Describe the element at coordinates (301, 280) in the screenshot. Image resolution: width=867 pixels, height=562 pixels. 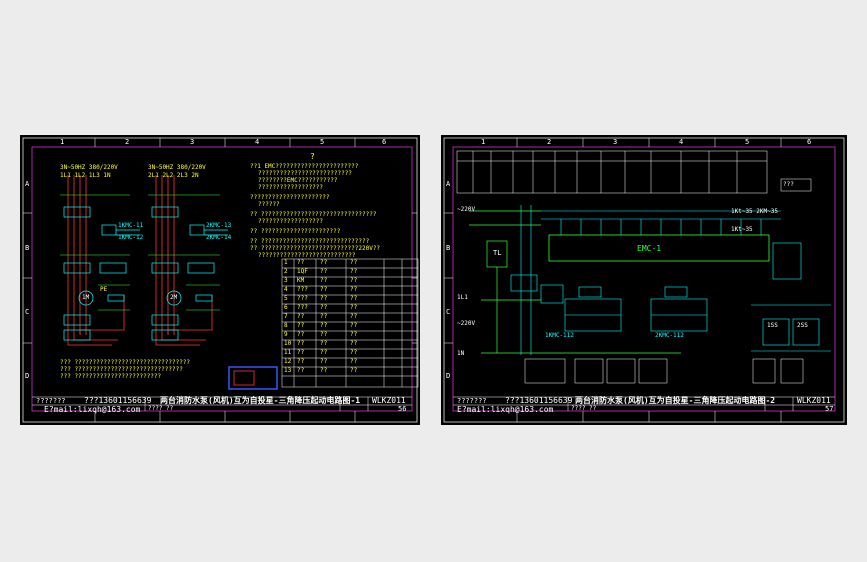
I see `table-row: KM` at that location.